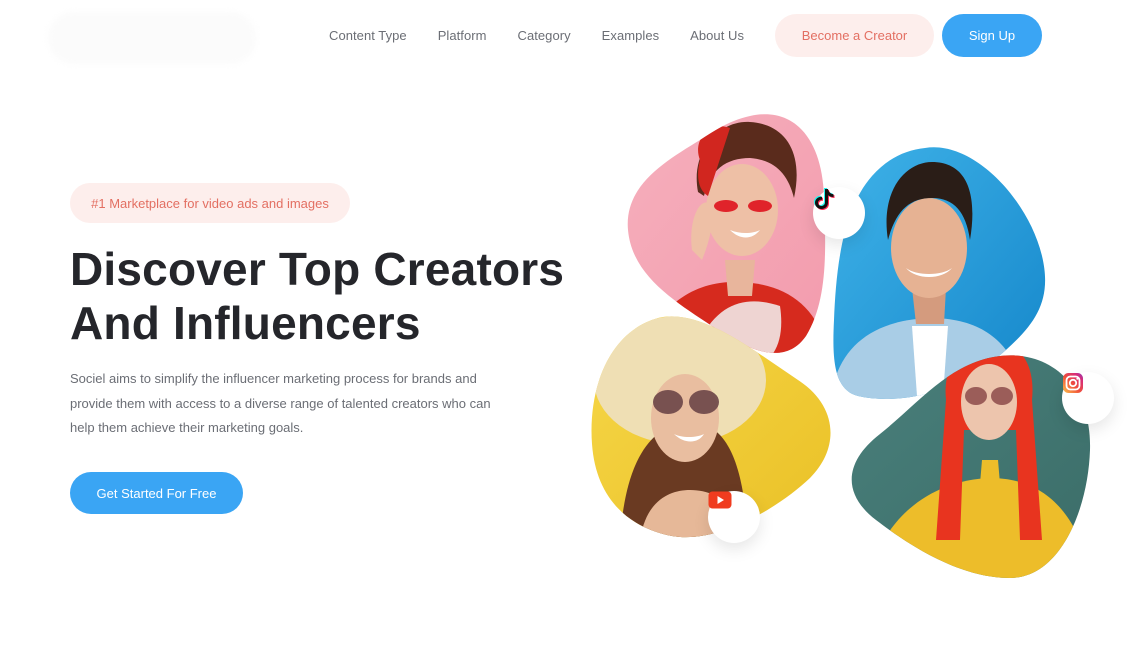 This screenshot has width=1138, height=646. I want to click on hero-title-line-1: Discover Top Creators, so click(317, 269).